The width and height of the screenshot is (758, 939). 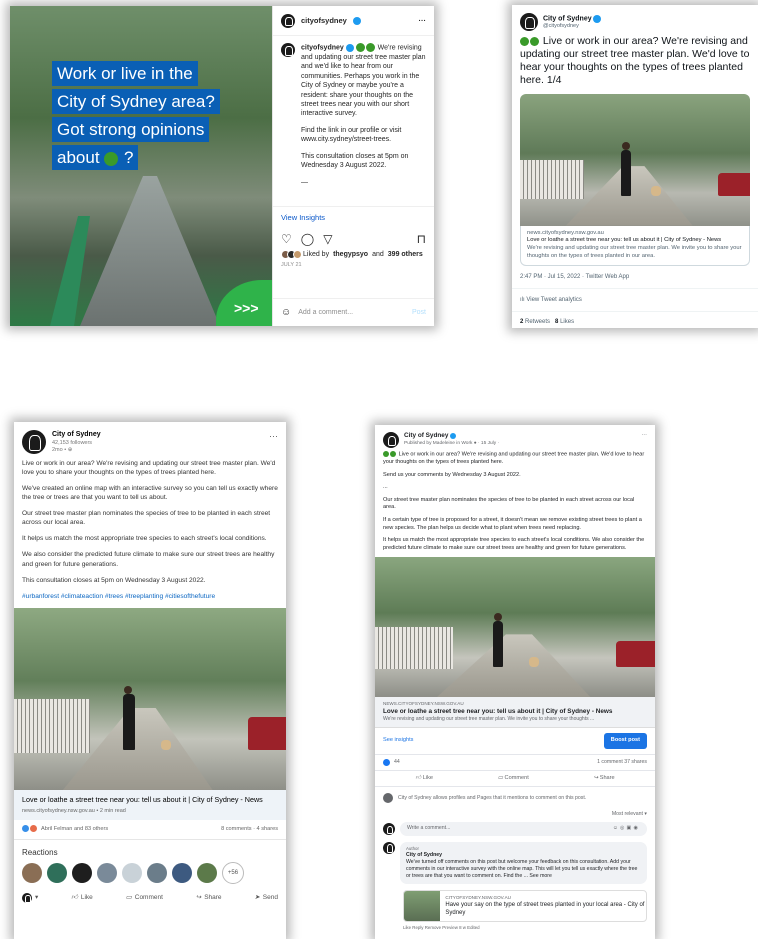 What do you see at coordinates (419, 312) in the screenshot?
I see `post-button: Post` at bounding box center [419, 312].